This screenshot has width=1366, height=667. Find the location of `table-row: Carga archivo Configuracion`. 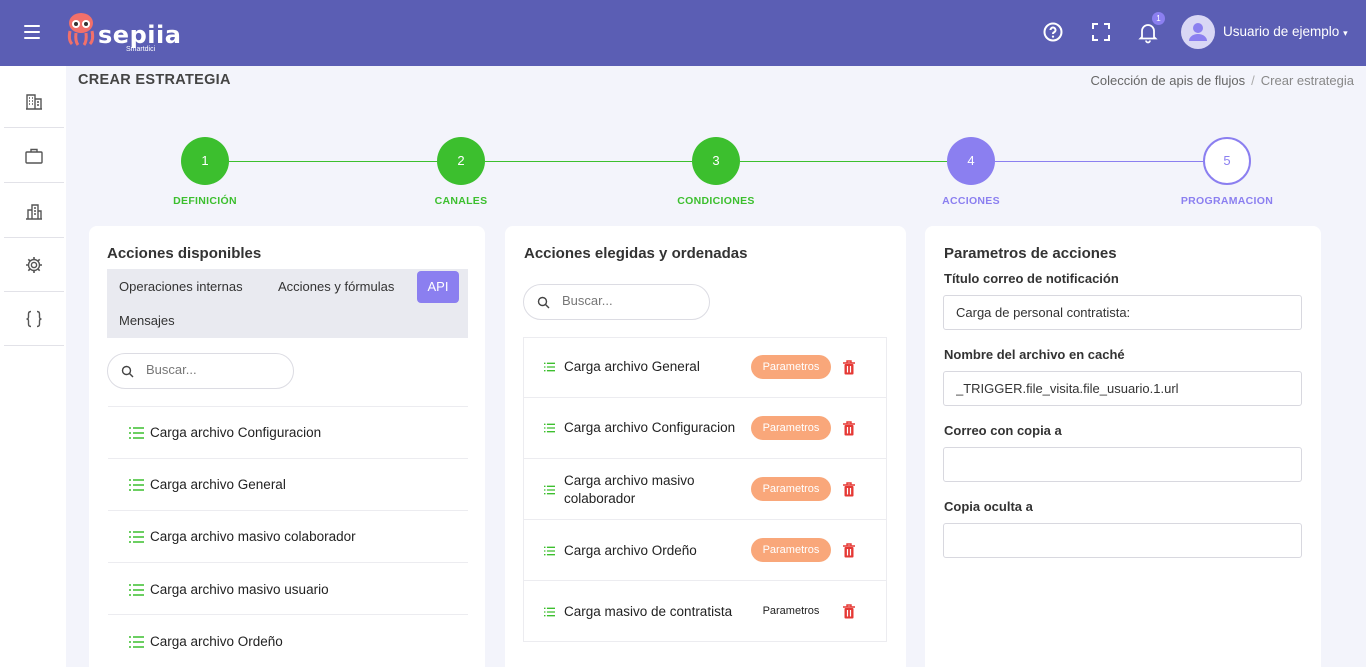

table-row: Carga archivo Configuracion is located at coordinates (705, 428).